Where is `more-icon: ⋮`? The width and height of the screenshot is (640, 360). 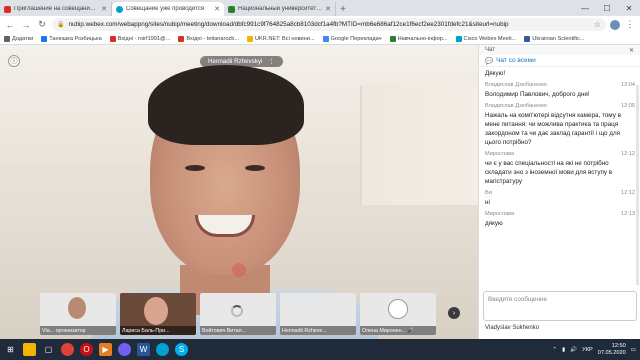 more-icon: ⋮ is located at coordinates (271, 61).